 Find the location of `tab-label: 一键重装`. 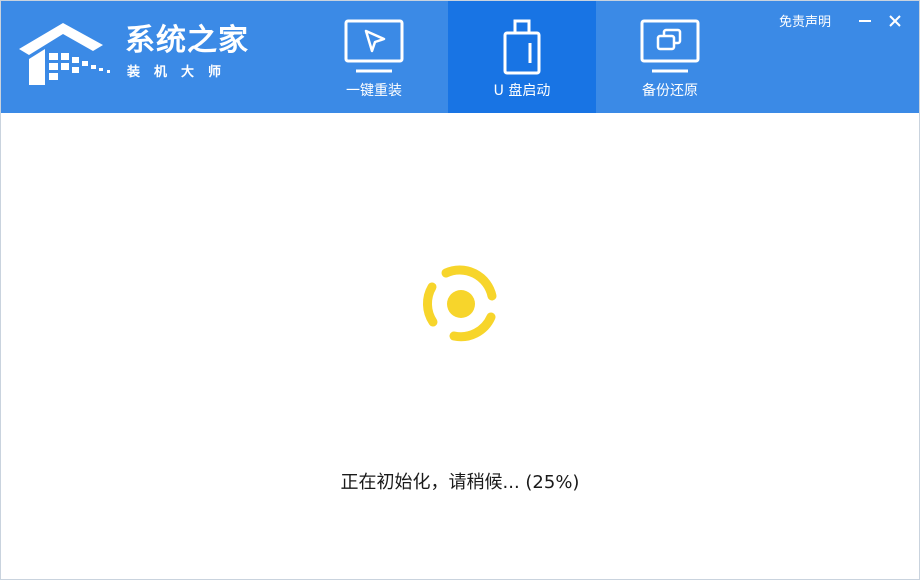

tab-label: 一键重装 is located at coordinates (374, 91).